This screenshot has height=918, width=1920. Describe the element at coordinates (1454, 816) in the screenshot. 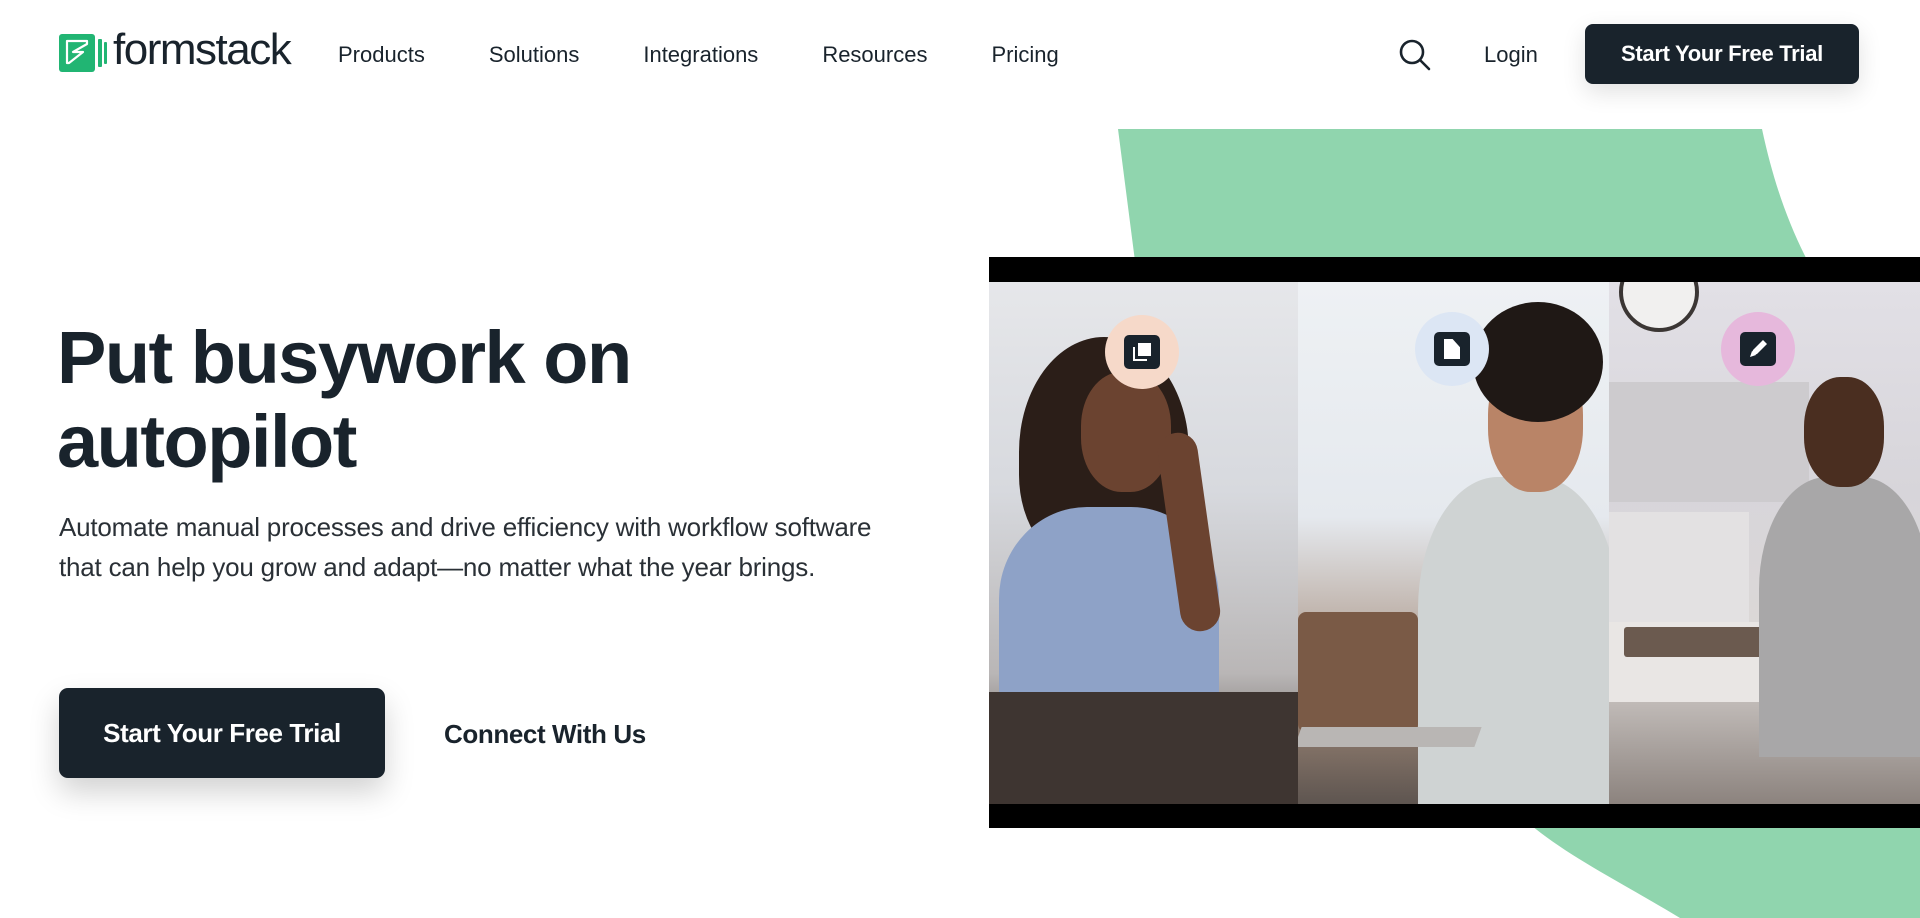

I see `video-letterbox-bottom` at that location.